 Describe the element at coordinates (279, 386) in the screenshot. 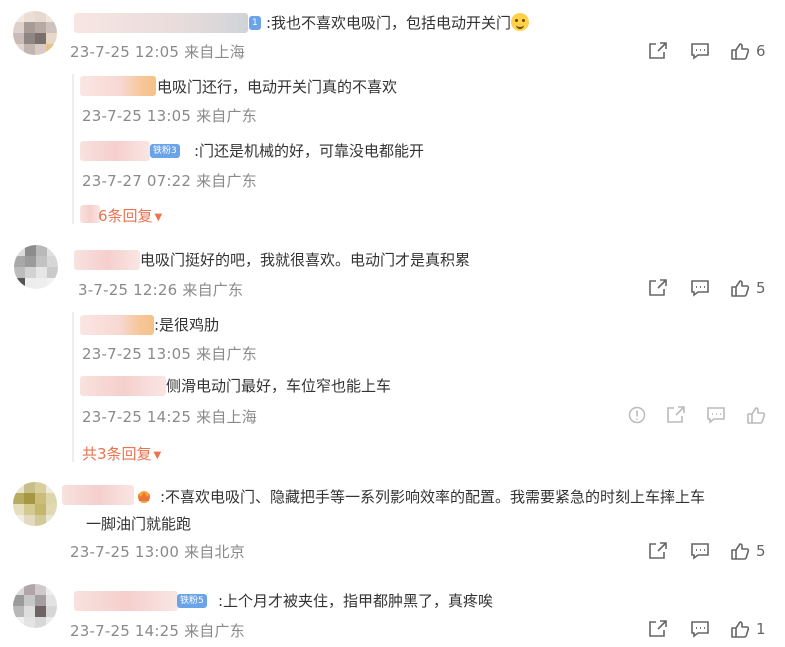

I see `reply-text: 侧滑电动门最好，车位窄也能上车` at that location.